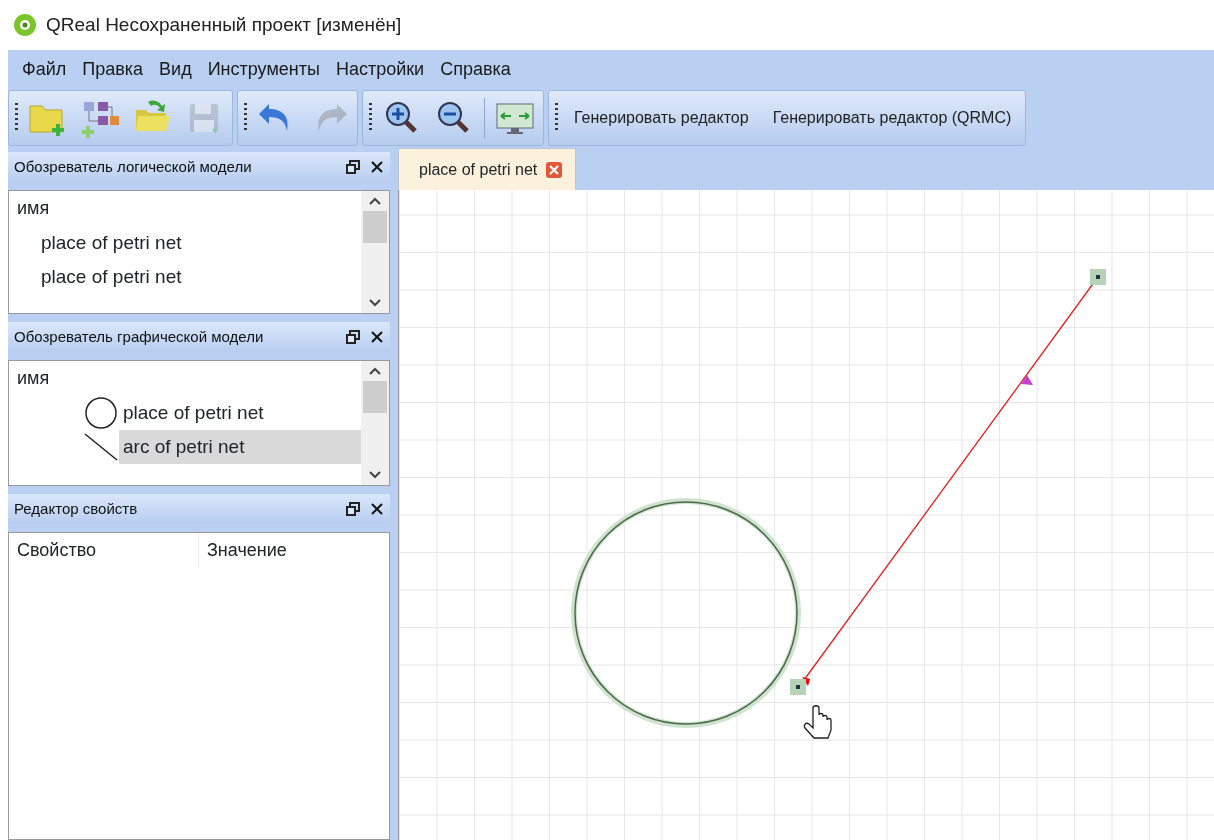 The width and height of the screenshot is (1214, 840). I want to click on menu-item: Справка, so click(475, 69).